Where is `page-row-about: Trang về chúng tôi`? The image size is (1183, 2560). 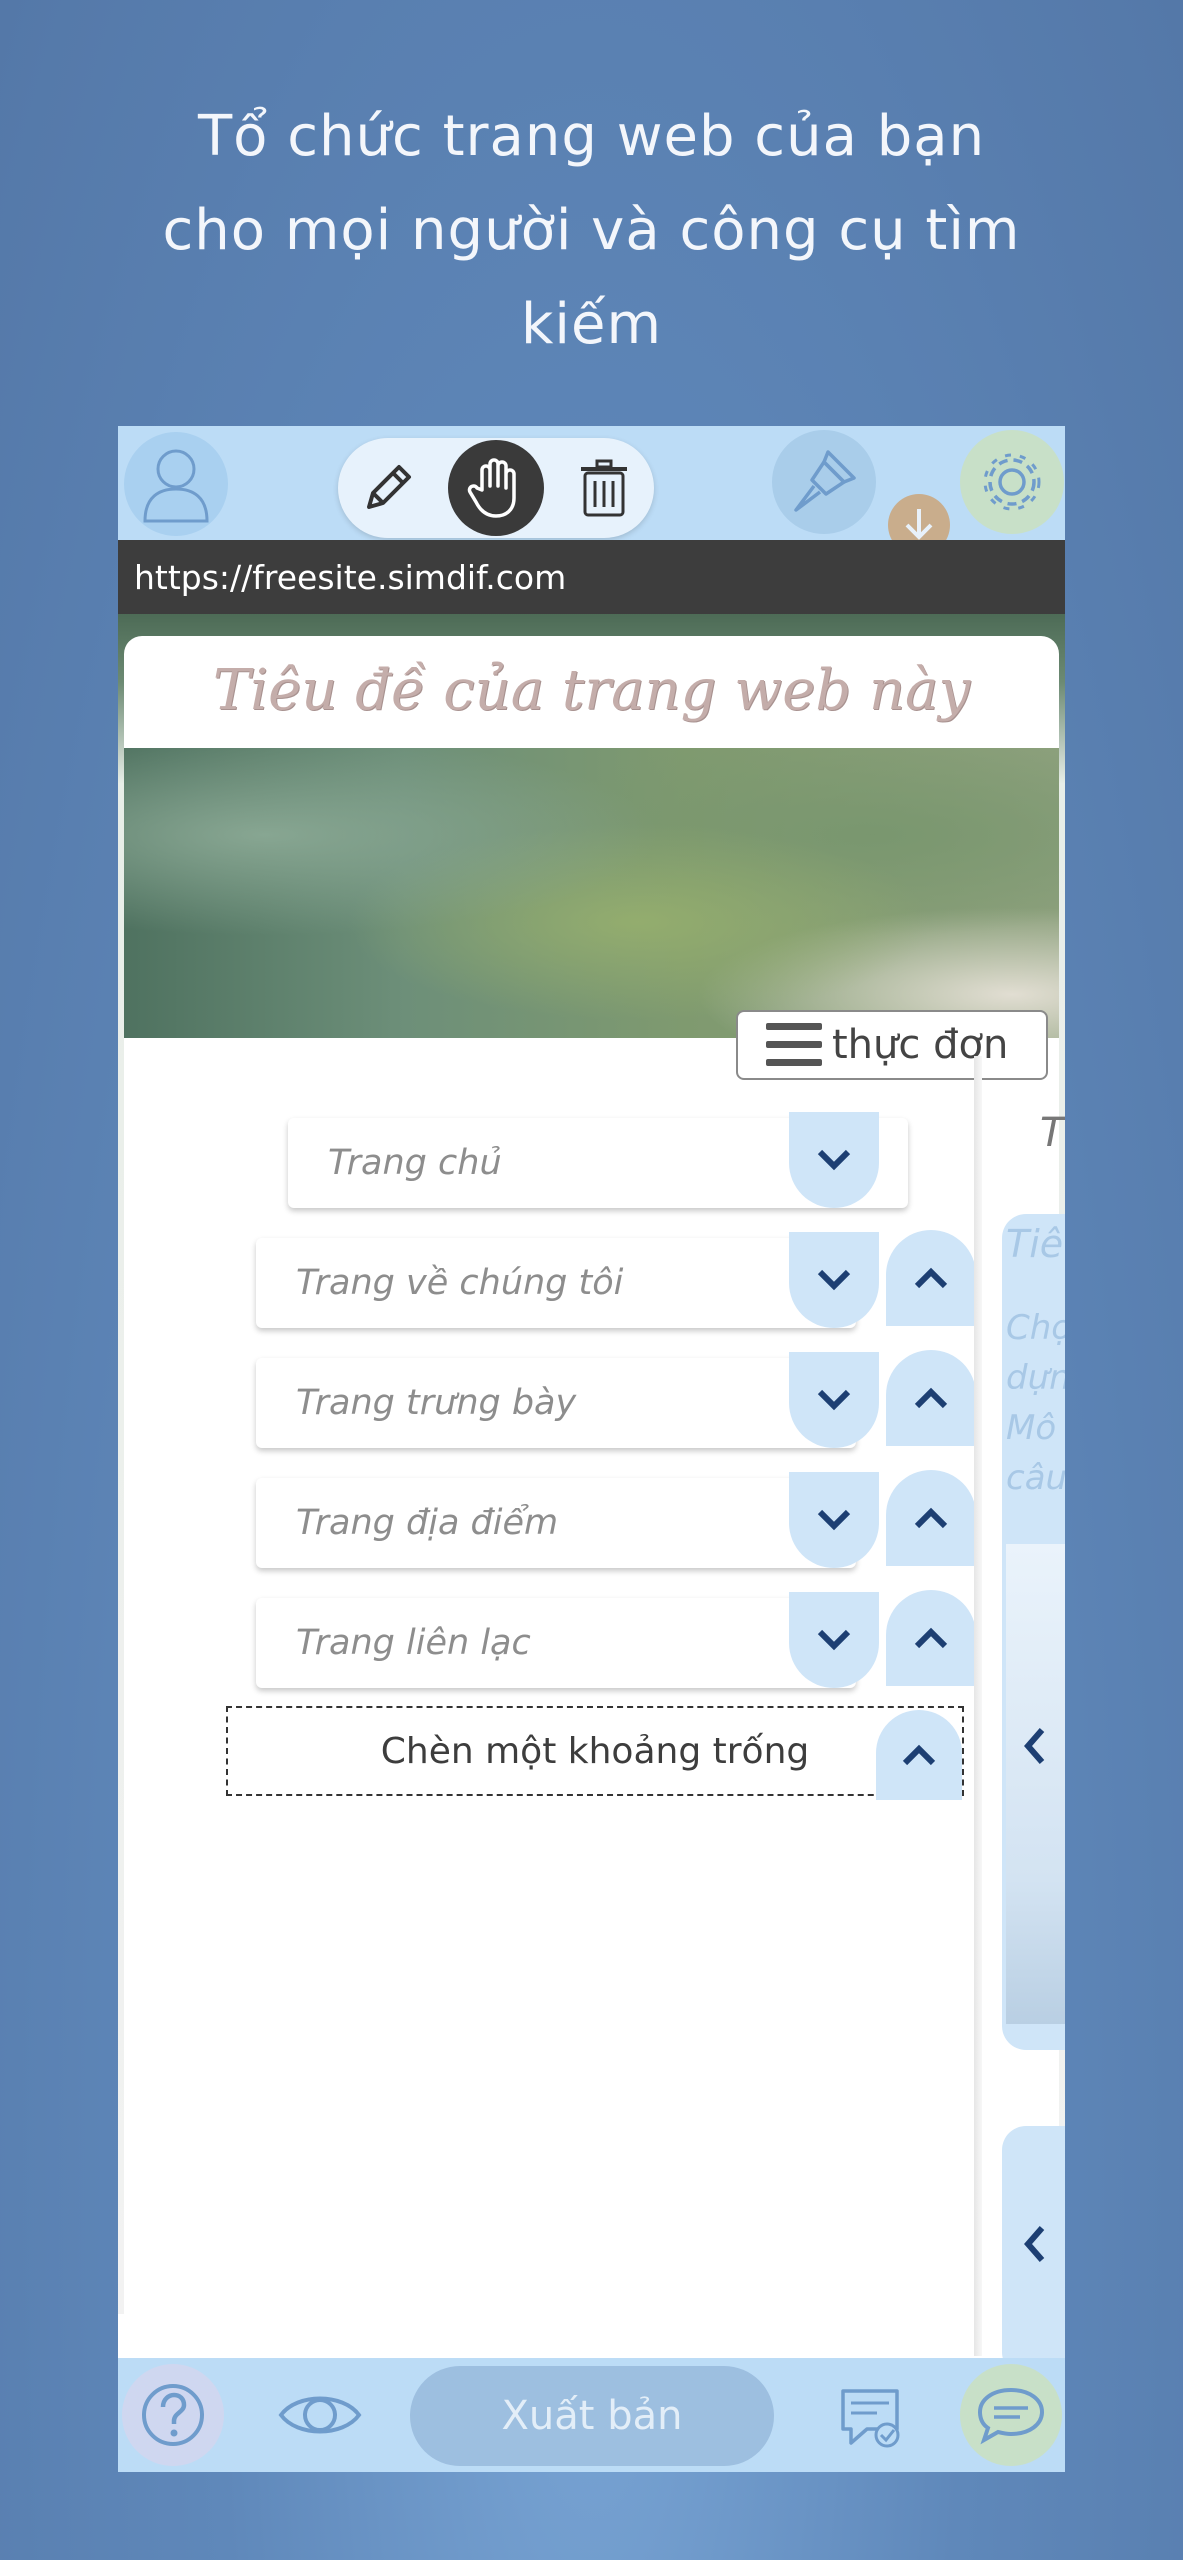
page-row-about: Trang về chúng tôi is located at coordinates (556, 1283).